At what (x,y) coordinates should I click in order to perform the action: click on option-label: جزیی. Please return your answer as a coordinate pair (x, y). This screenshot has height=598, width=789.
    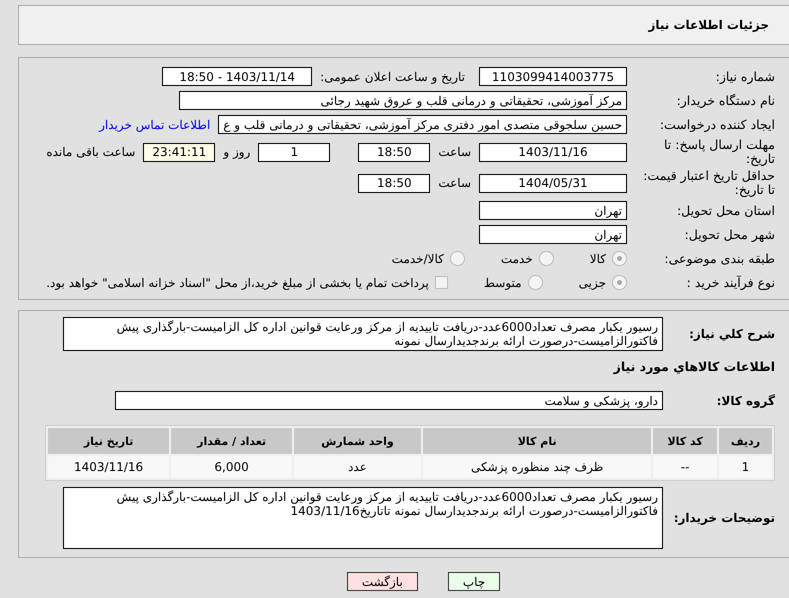
    Looking at the image, I should click on (592, 283).